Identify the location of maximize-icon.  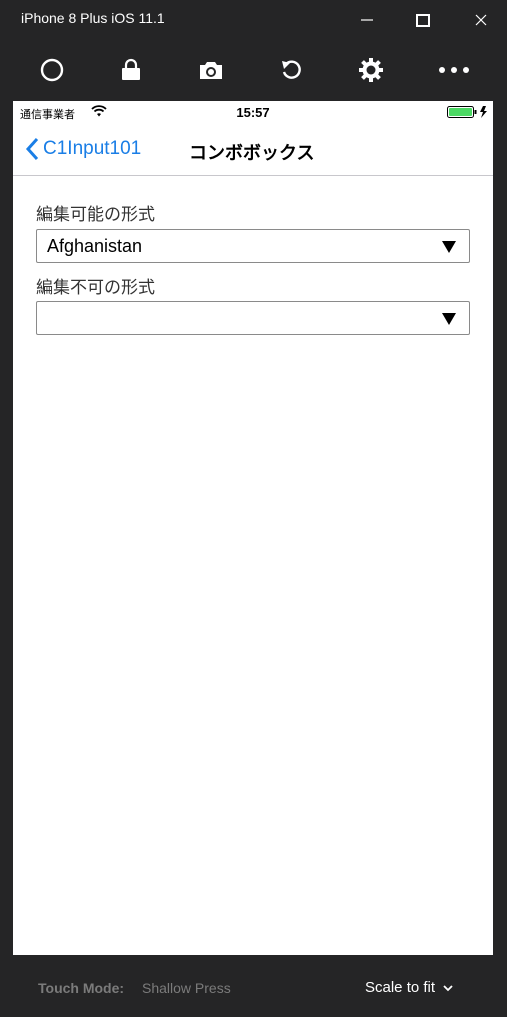
(423, 20).